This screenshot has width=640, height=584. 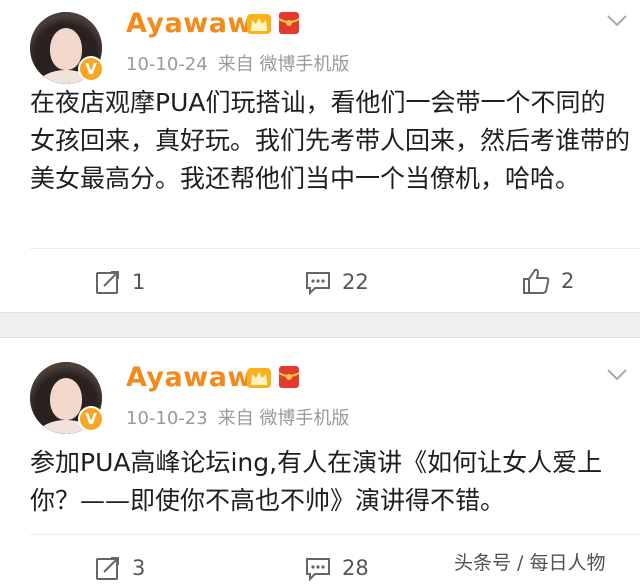 I want to click on post-meta: 10-10-23 来自 微博手机版, so click(x=242, y=417).